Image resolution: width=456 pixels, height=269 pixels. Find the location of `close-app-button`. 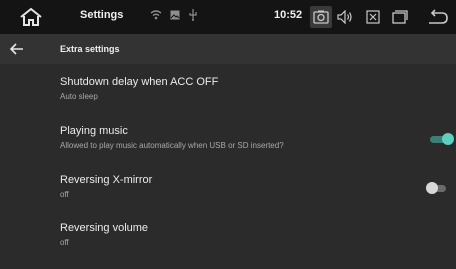

close-app-button is located at coordinates (373, 17).